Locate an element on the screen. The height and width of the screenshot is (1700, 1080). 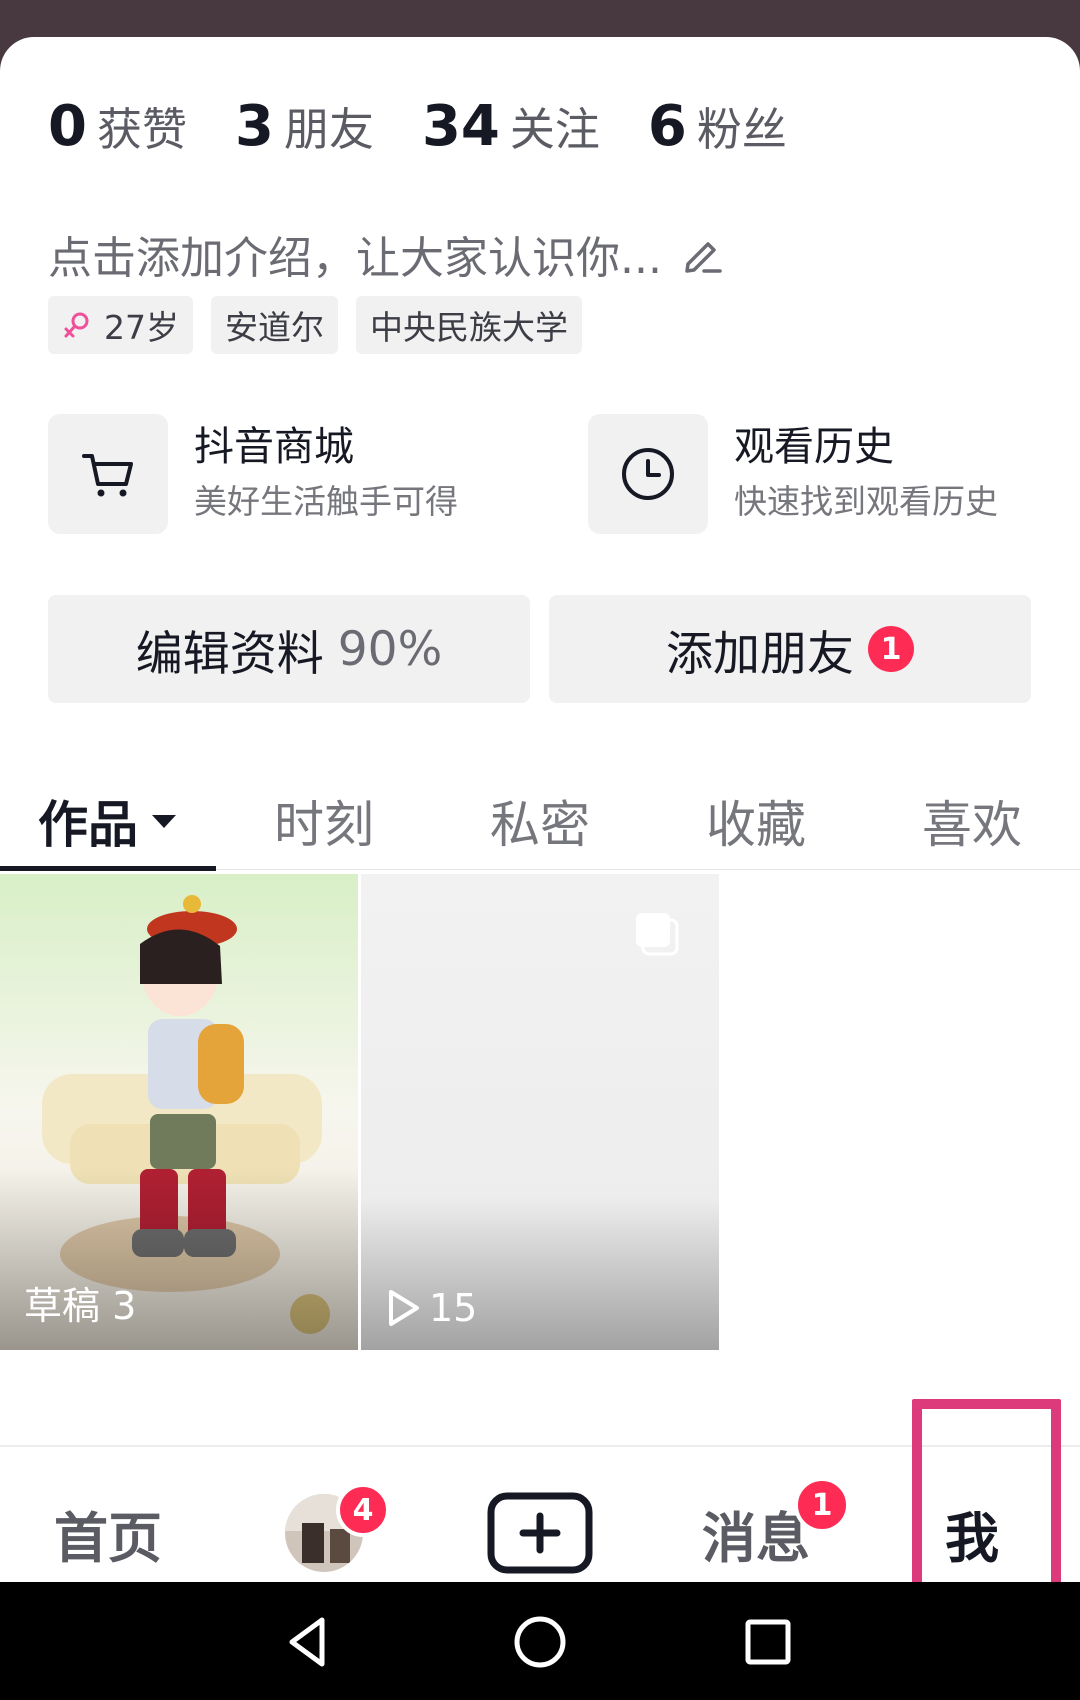
home-circle-icon is located at coordinates (540, 1642).